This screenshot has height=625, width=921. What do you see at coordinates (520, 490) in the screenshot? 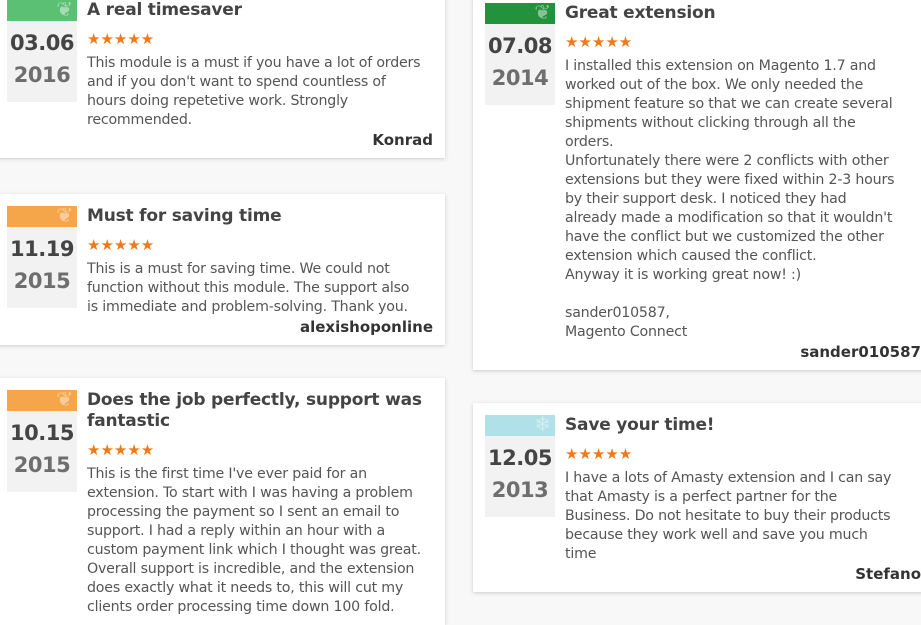
I see `review-date-year: 2013` at bounding box center [520, 490].